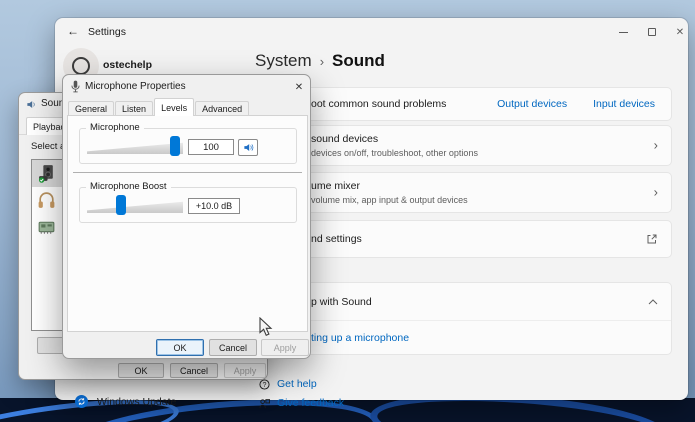 This screenshot has width=695, height=422. I want to click on mic-dialog-title: Microphone Properties, so click(135, 86).